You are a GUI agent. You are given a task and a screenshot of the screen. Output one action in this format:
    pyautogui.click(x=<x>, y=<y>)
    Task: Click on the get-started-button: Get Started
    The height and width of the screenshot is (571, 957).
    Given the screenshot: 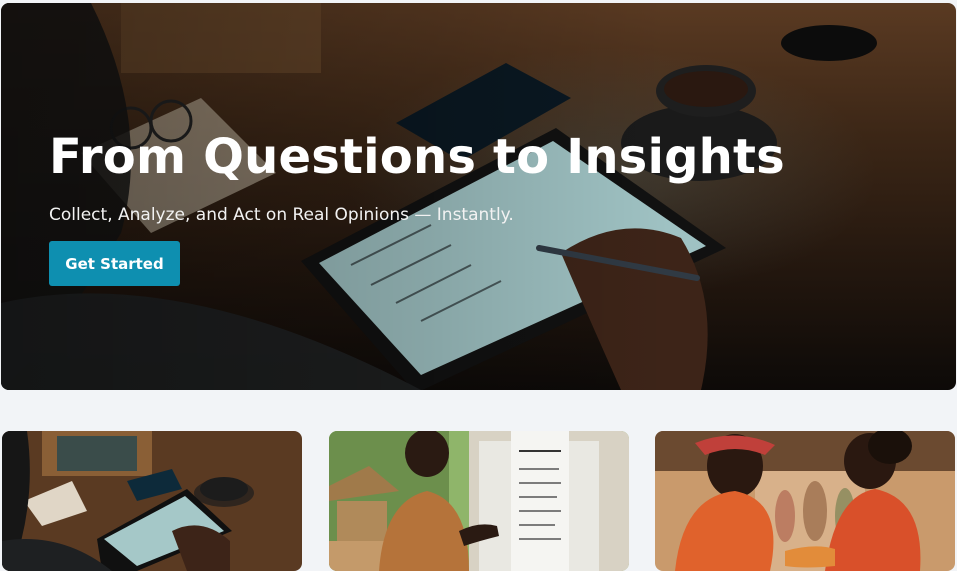 What is the action you would take?
    pyautogui.click(x=114, y=263)
    